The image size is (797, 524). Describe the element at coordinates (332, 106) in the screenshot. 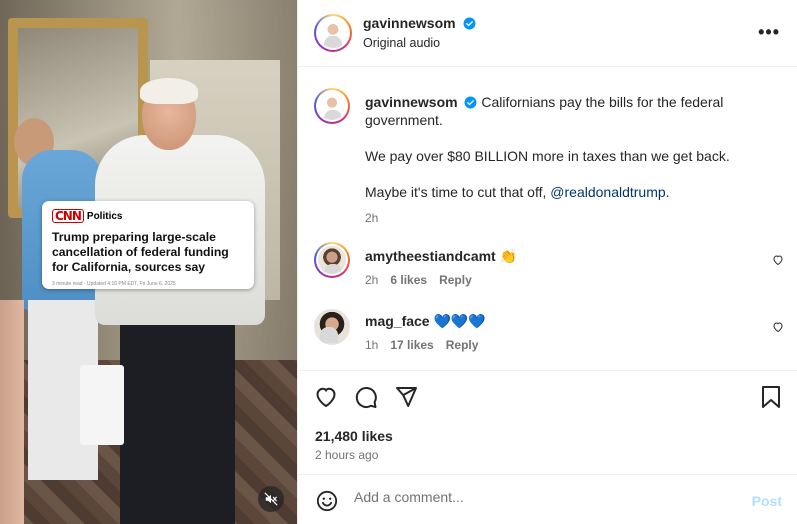

I see `caption-avatar` at that location.